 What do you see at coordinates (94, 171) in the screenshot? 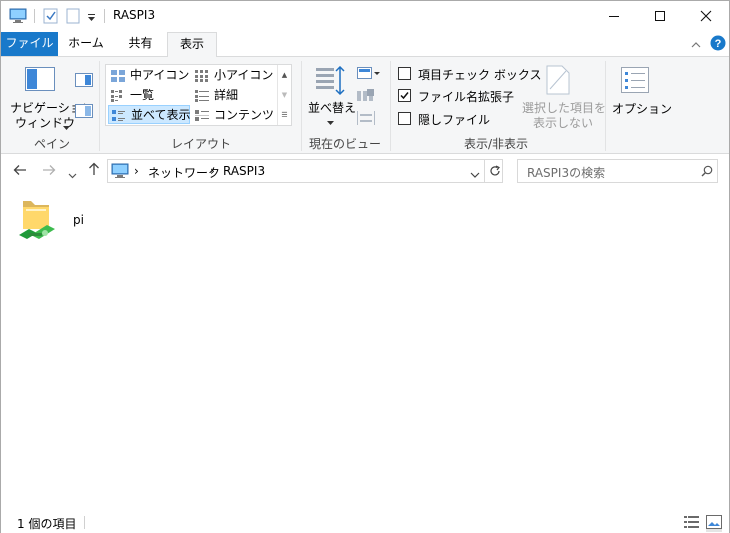
I see `up-button` at bounding box center [94, 171].